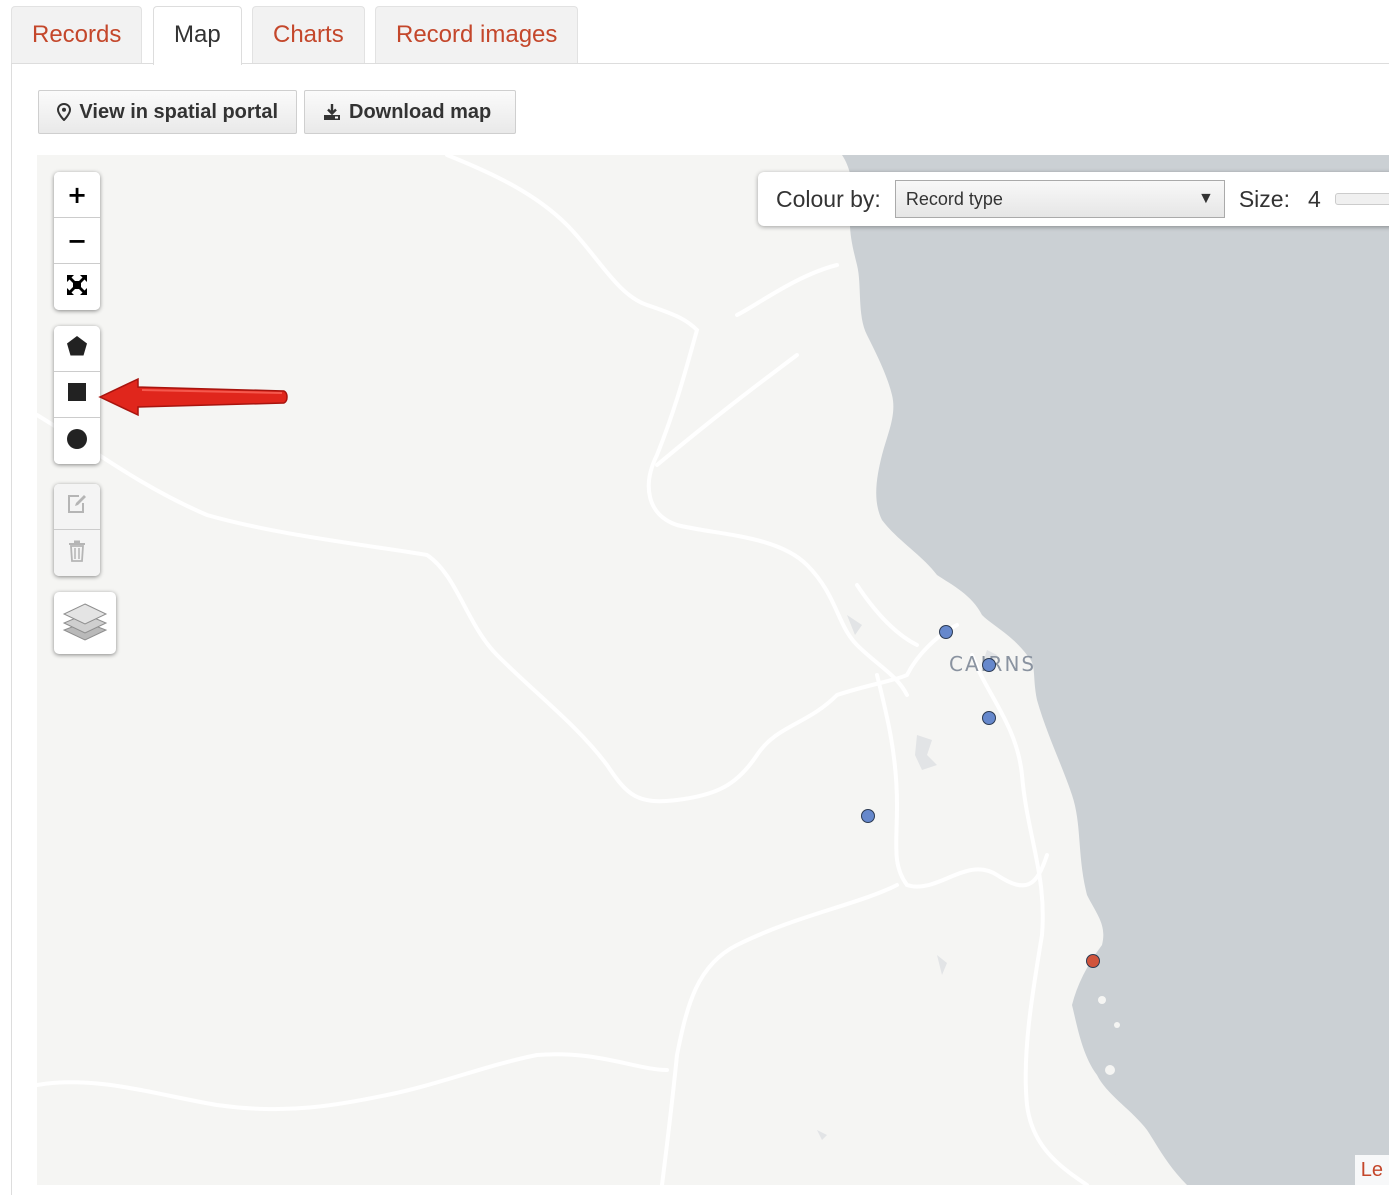 The image size is (1389, 1195). I want to click on size-label: Size:, so click(1264, 198).